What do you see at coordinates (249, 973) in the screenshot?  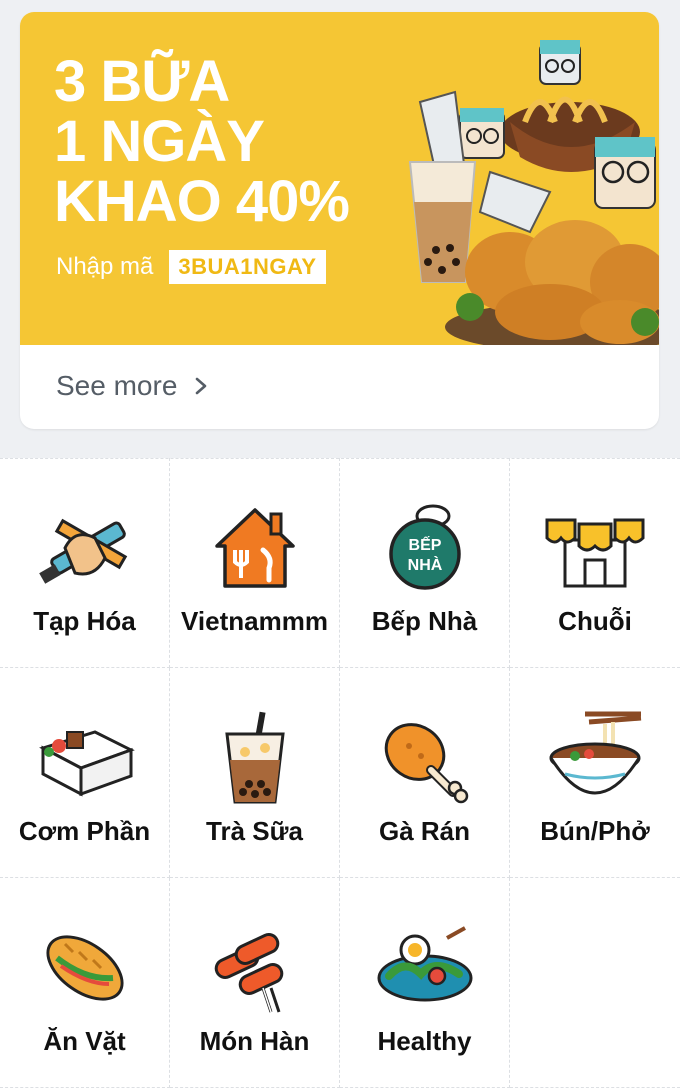 I see `tteokbokki-icon` at bounding box center [249, 973].